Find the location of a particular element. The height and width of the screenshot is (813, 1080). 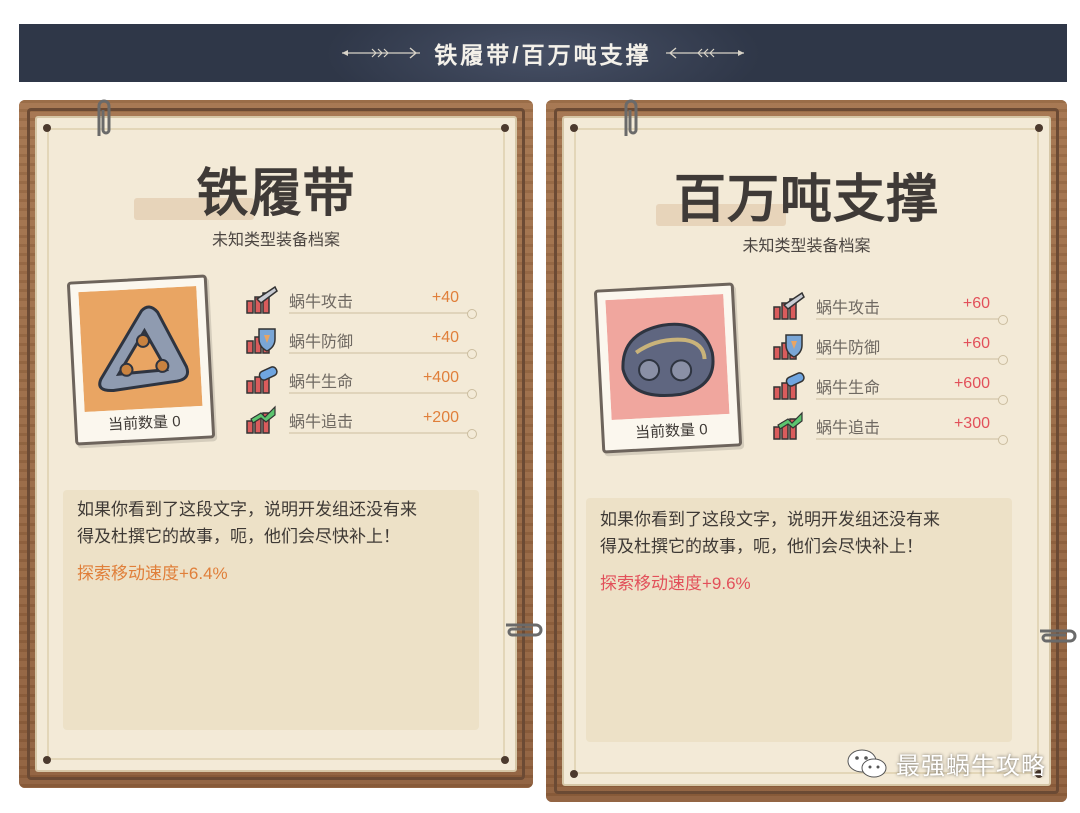

stat-value: +600 is located at coordinates (971, 383).